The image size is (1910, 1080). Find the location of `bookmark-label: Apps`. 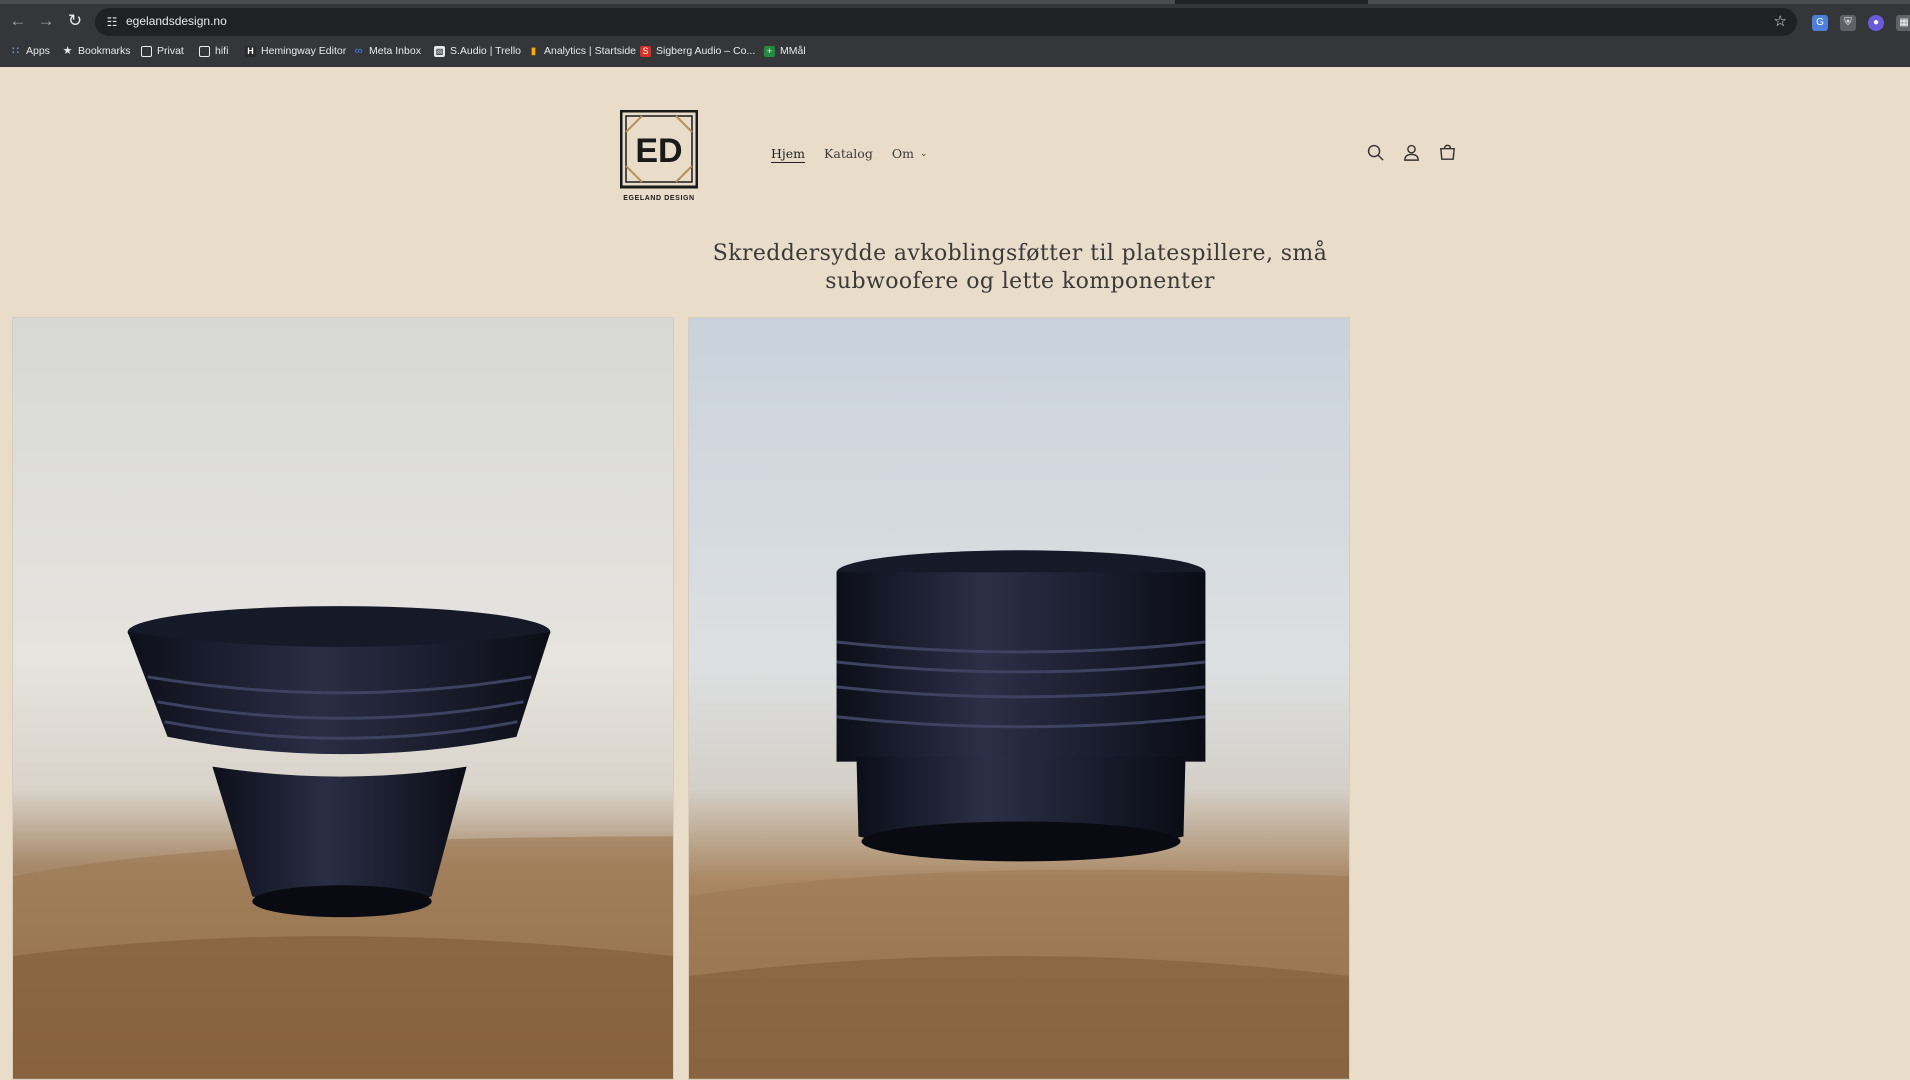

bookmark-label: Apps is located at coordinates (38, 51).